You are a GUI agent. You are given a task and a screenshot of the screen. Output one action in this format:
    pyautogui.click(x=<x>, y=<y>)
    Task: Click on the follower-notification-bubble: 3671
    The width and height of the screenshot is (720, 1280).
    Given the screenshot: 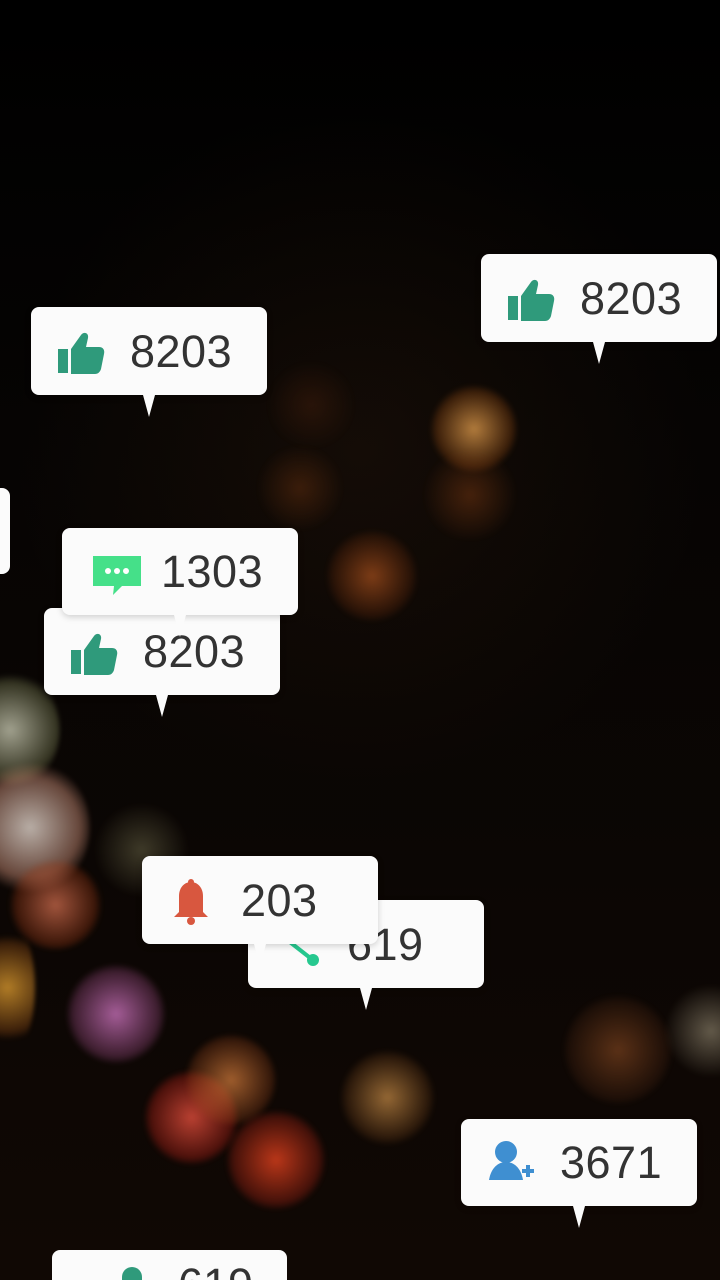 What is the action you would take?
    pyautogui.click(x=579, y=1162)
    